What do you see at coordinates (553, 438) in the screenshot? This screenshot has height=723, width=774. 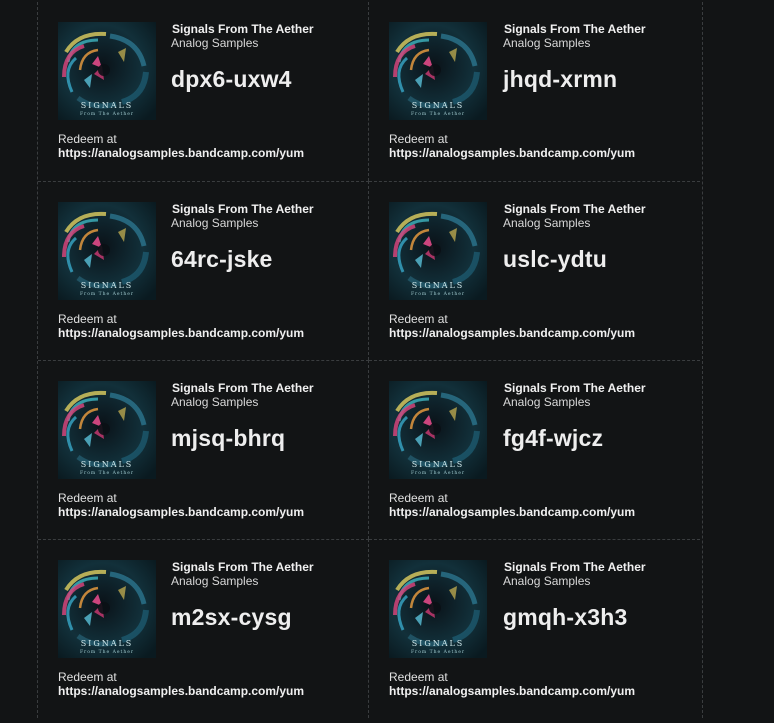 I see `download-code: fg4f-wjcz` at bounding box center [553, 438].